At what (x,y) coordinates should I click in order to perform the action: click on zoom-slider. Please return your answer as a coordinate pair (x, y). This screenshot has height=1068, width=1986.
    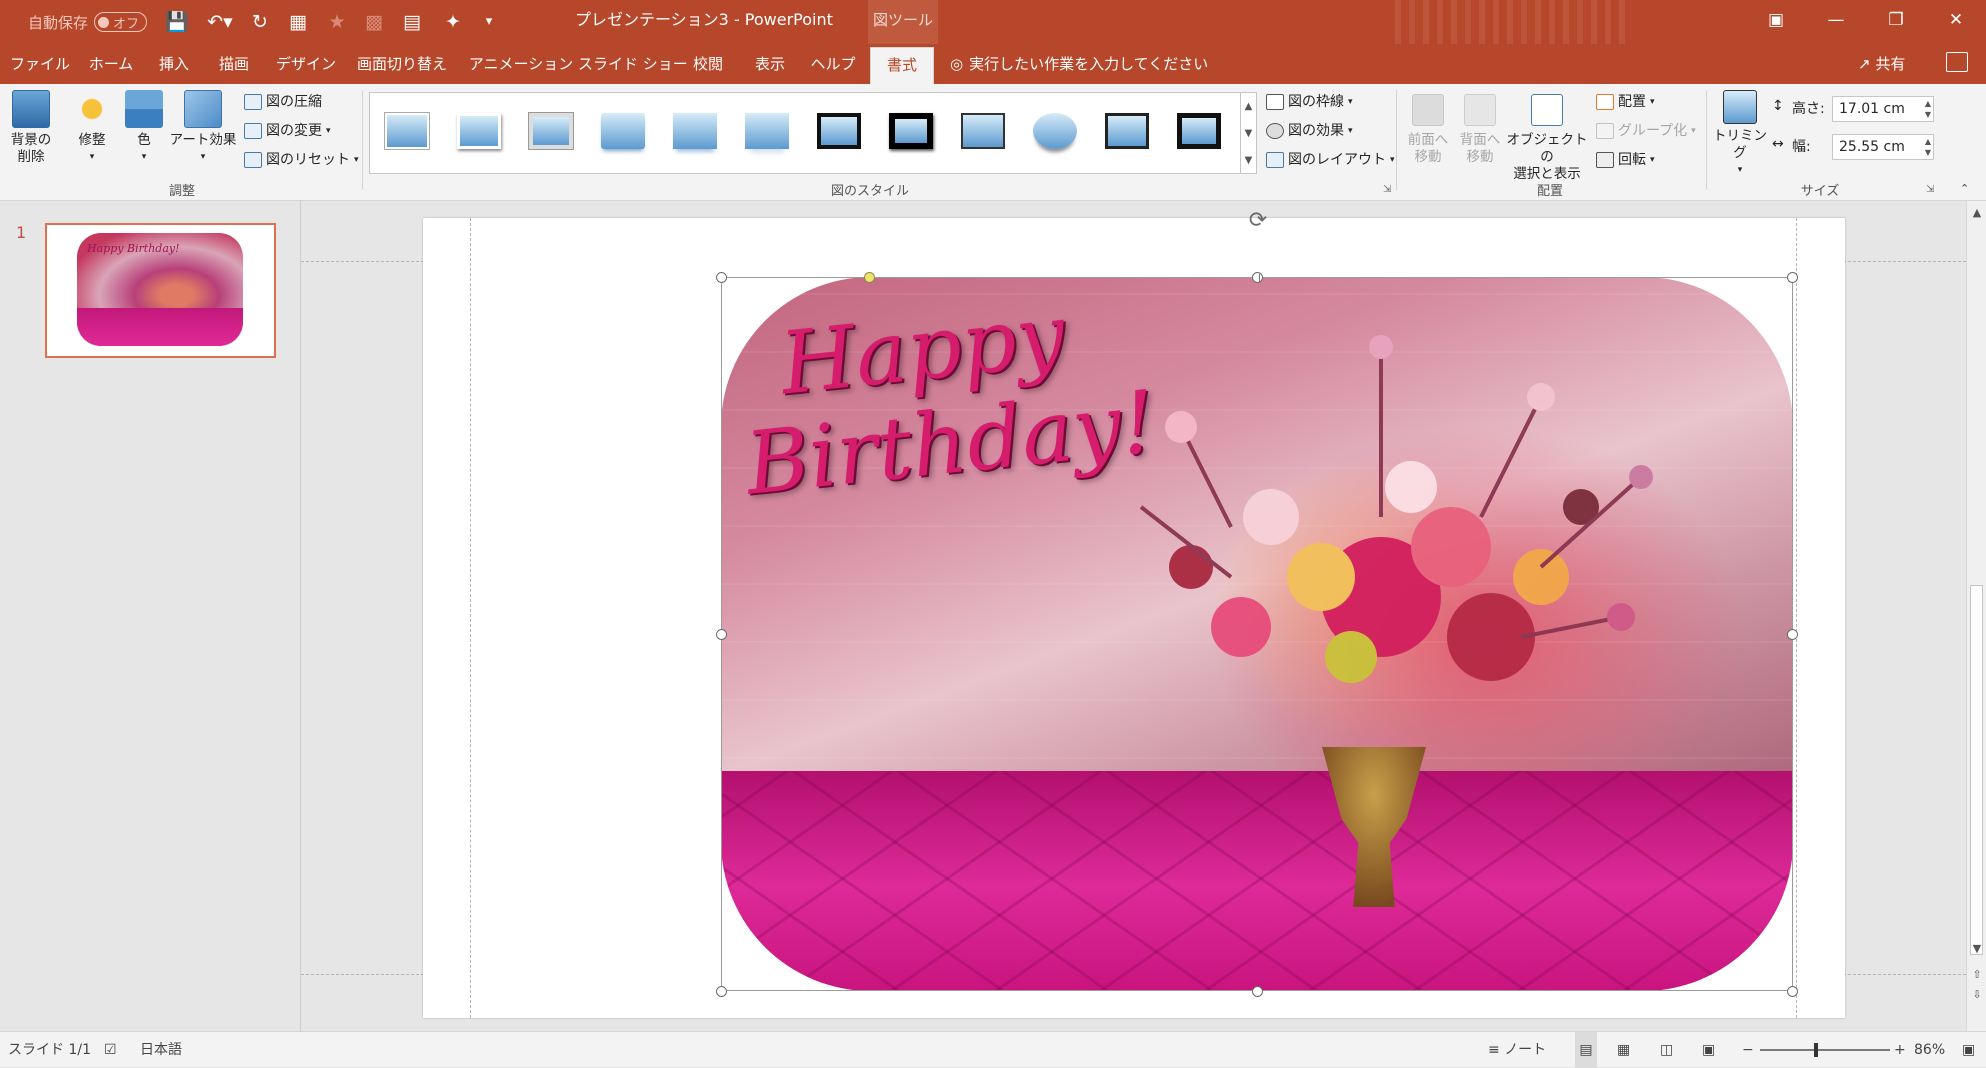
    Looking at the image, I should click on (1825, 1050).